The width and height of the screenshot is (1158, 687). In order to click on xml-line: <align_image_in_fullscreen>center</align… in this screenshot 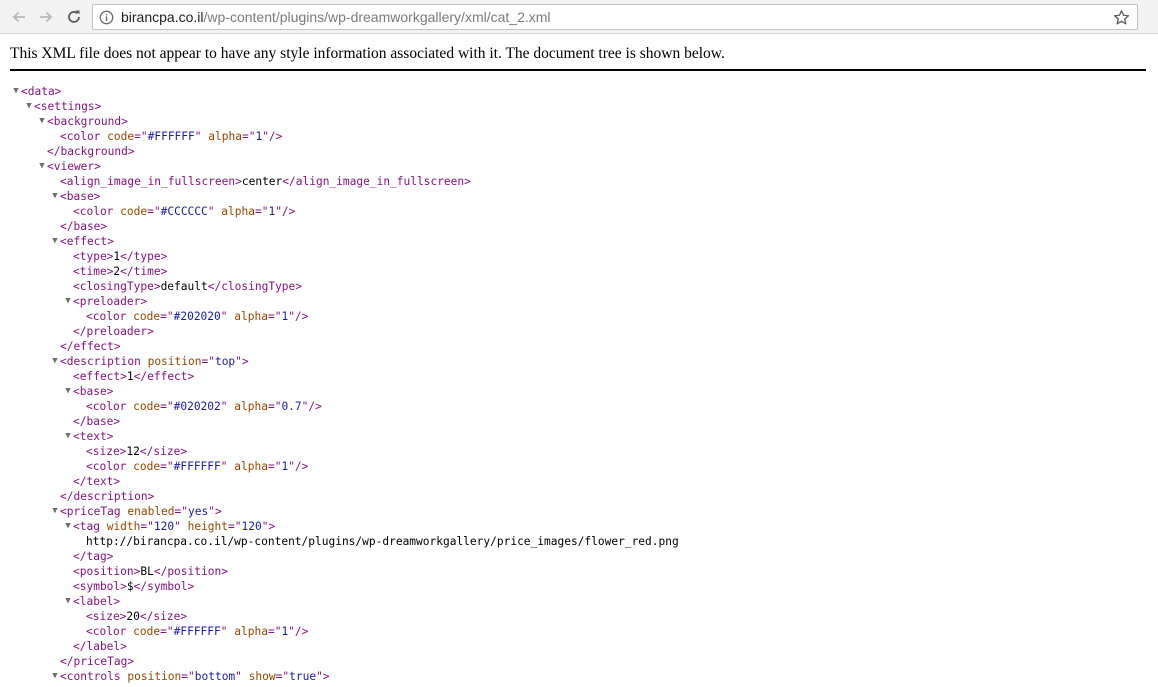, I will do `click(579, 181)`.